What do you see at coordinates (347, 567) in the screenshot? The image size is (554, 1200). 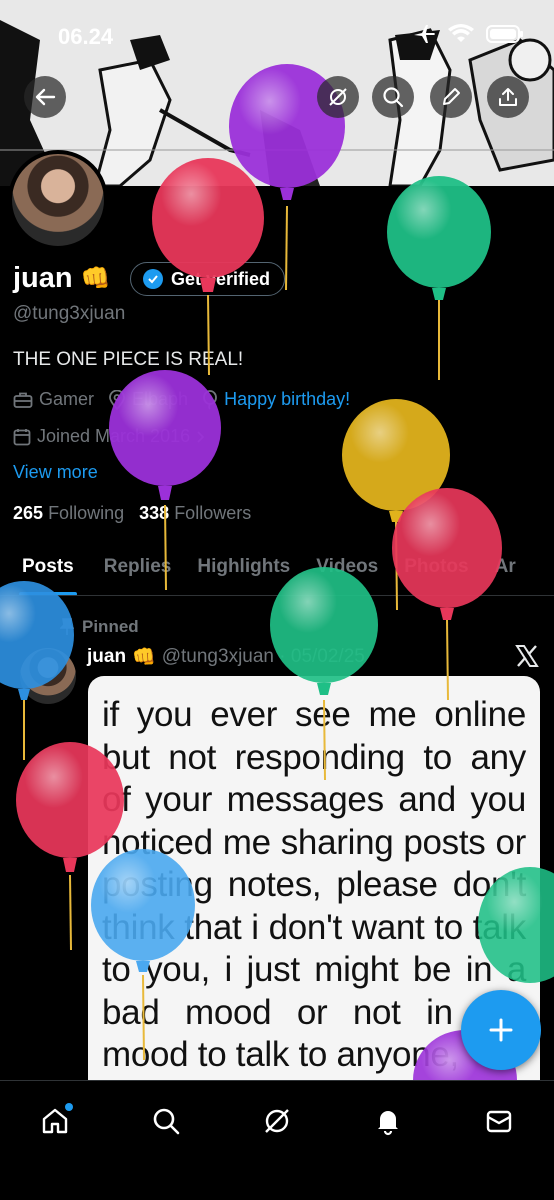 I see `tab-videos: Videos` at bounding box center [347, 567].